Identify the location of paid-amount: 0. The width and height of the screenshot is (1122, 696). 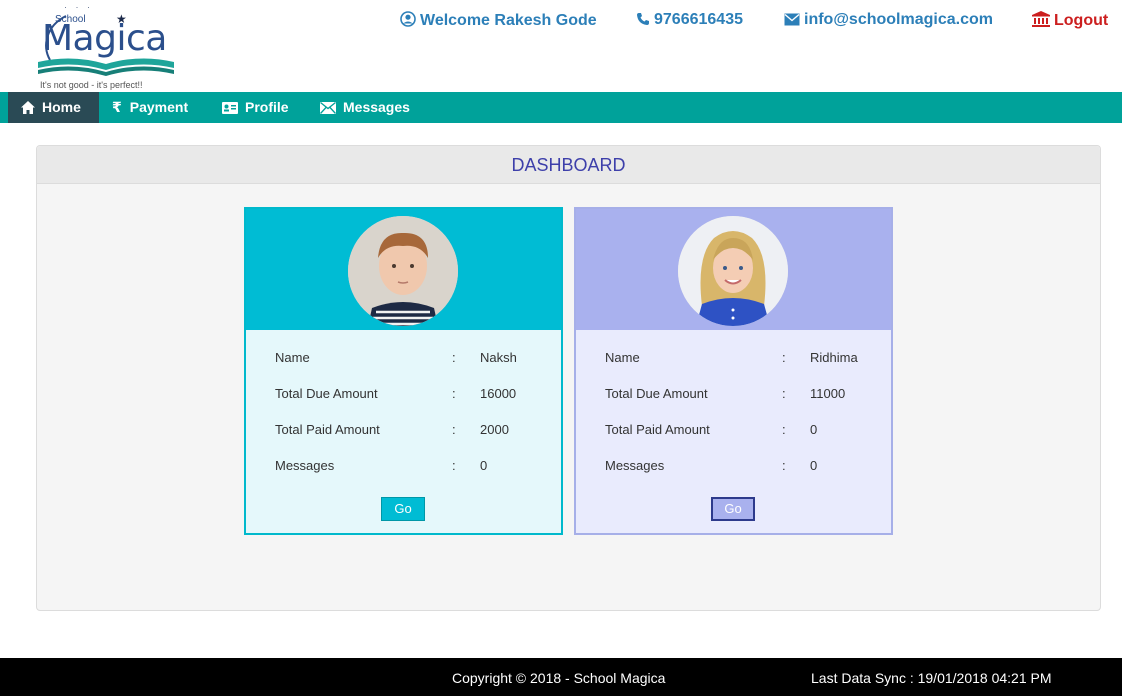
(814, 429).